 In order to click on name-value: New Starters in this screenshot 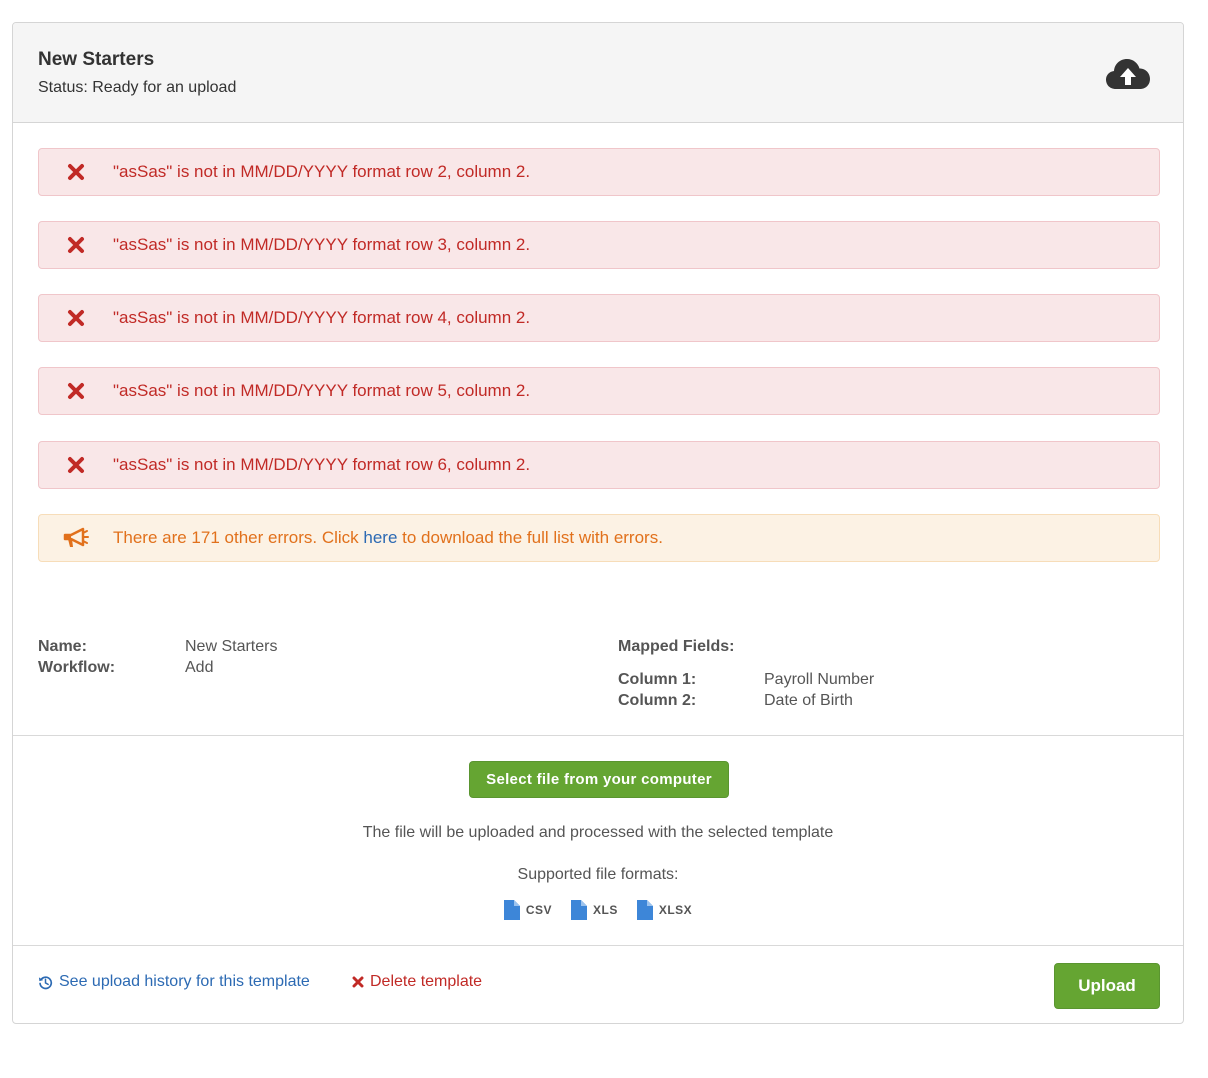, I will do `click(231, 646)`.